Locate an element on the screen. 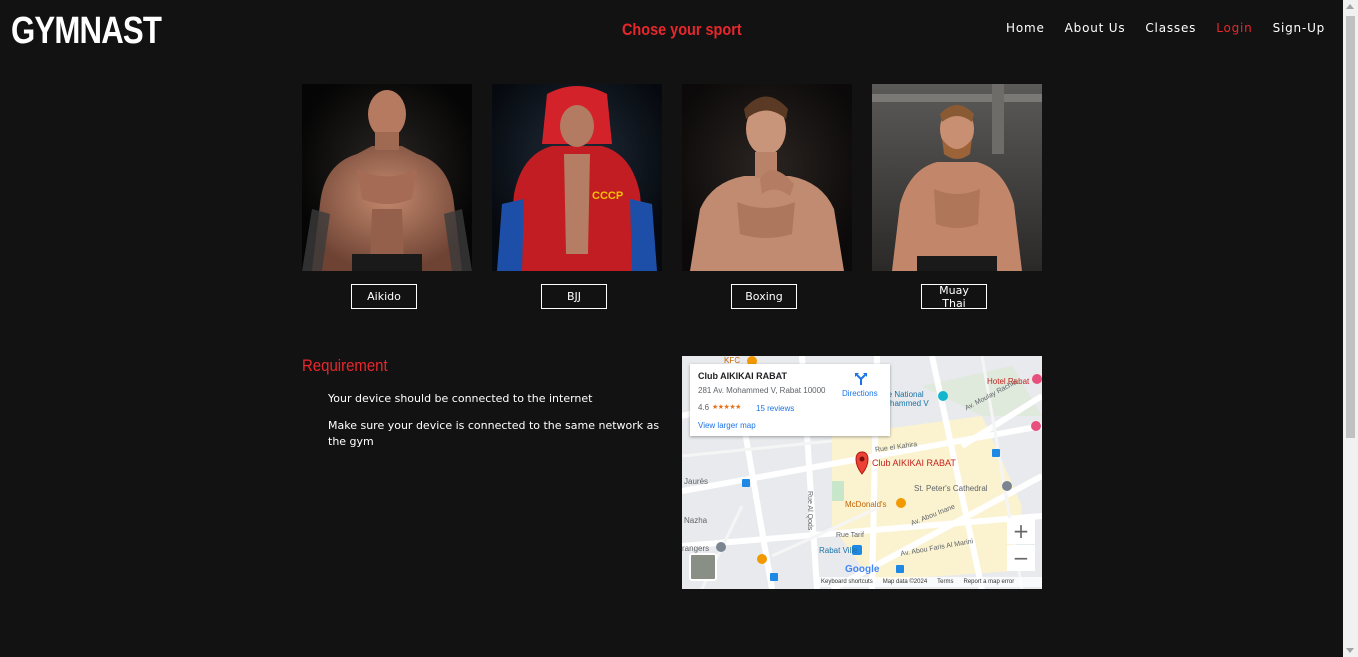 The height and width of the screenshot is (657, 1358). report-map-error-link: Report a map error is located at coordinates (989, 582).